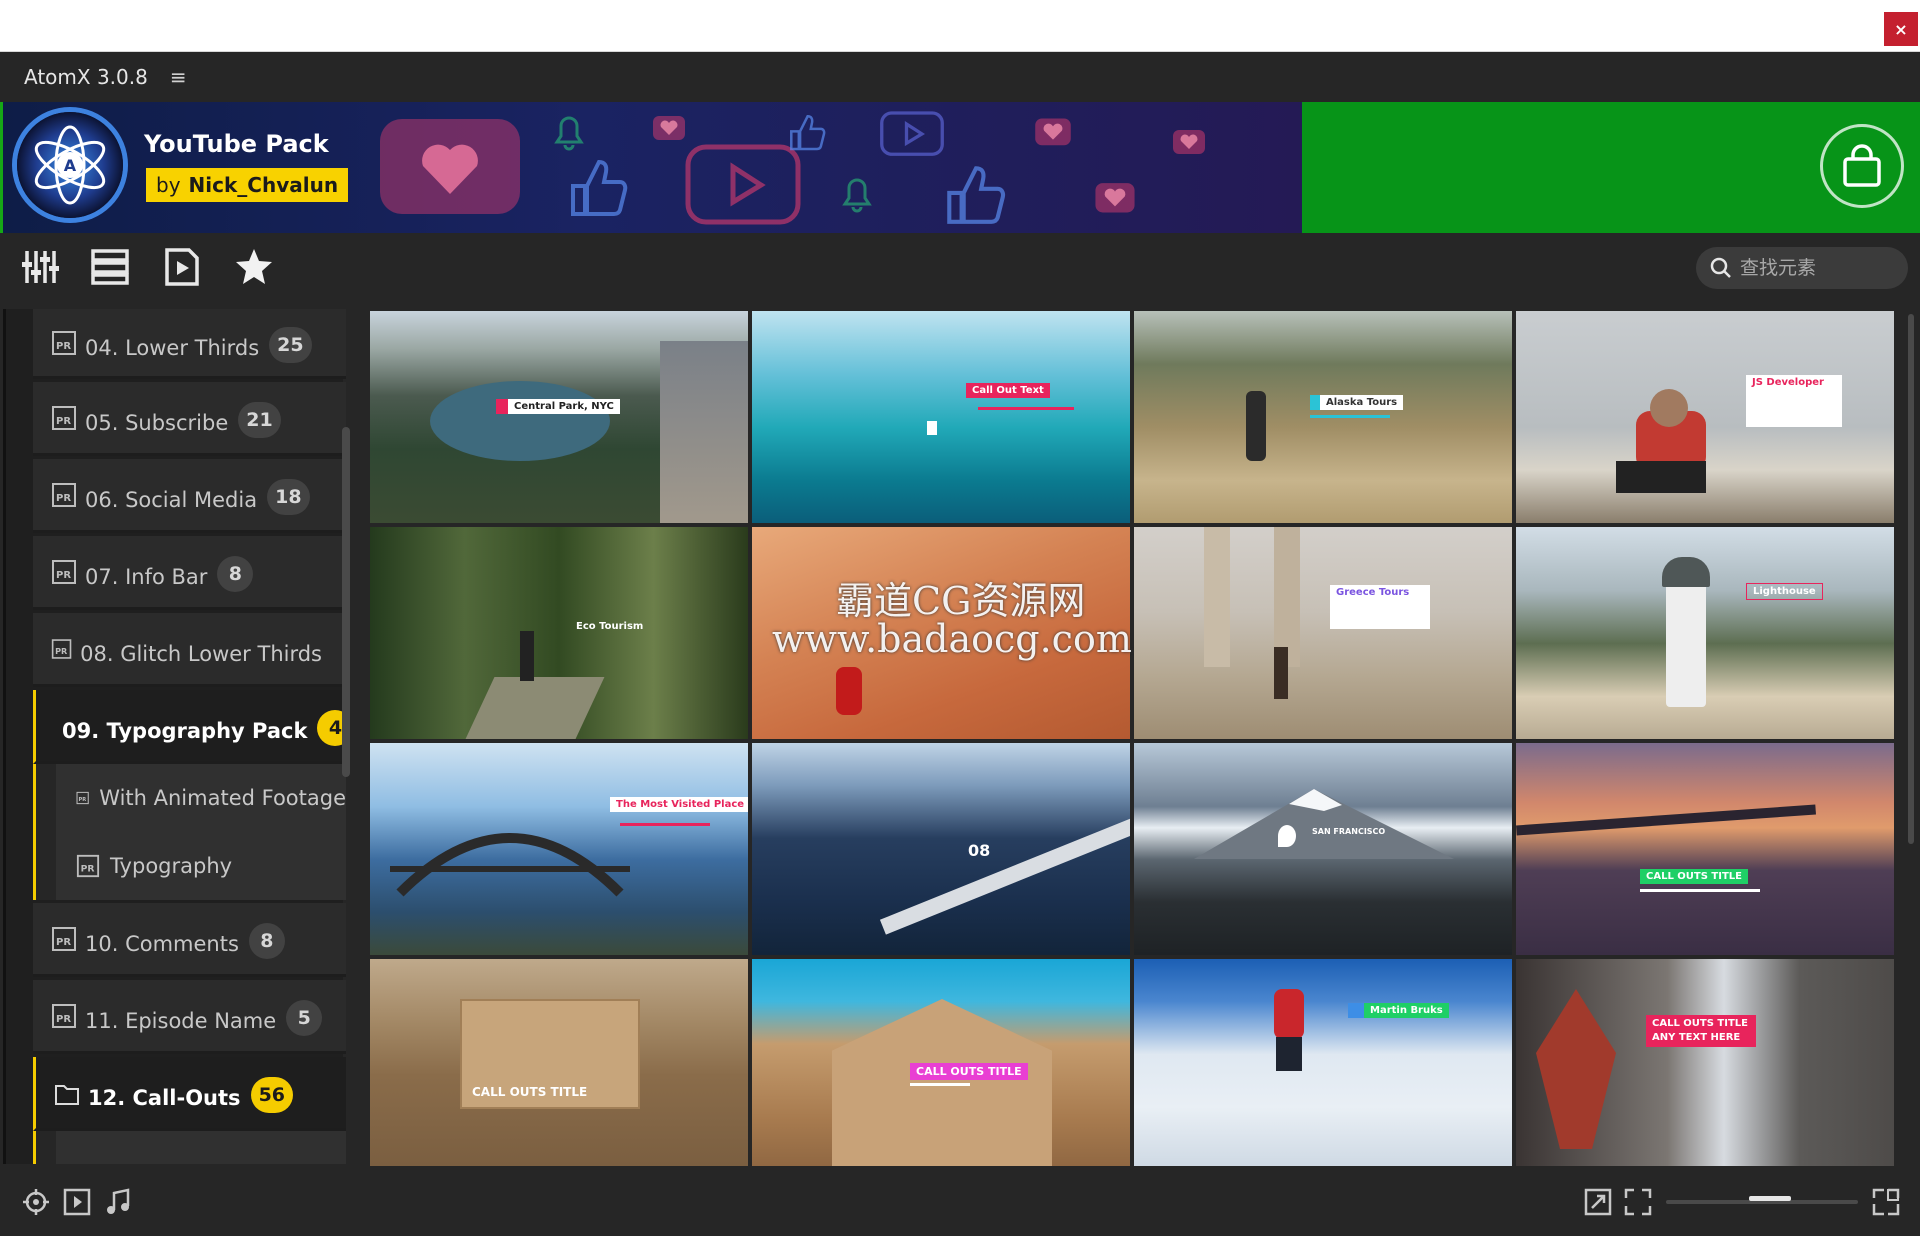 The height and width of the screenshot is (1236, 1920). I want to click on count-badge: 25, so click(290, 344).